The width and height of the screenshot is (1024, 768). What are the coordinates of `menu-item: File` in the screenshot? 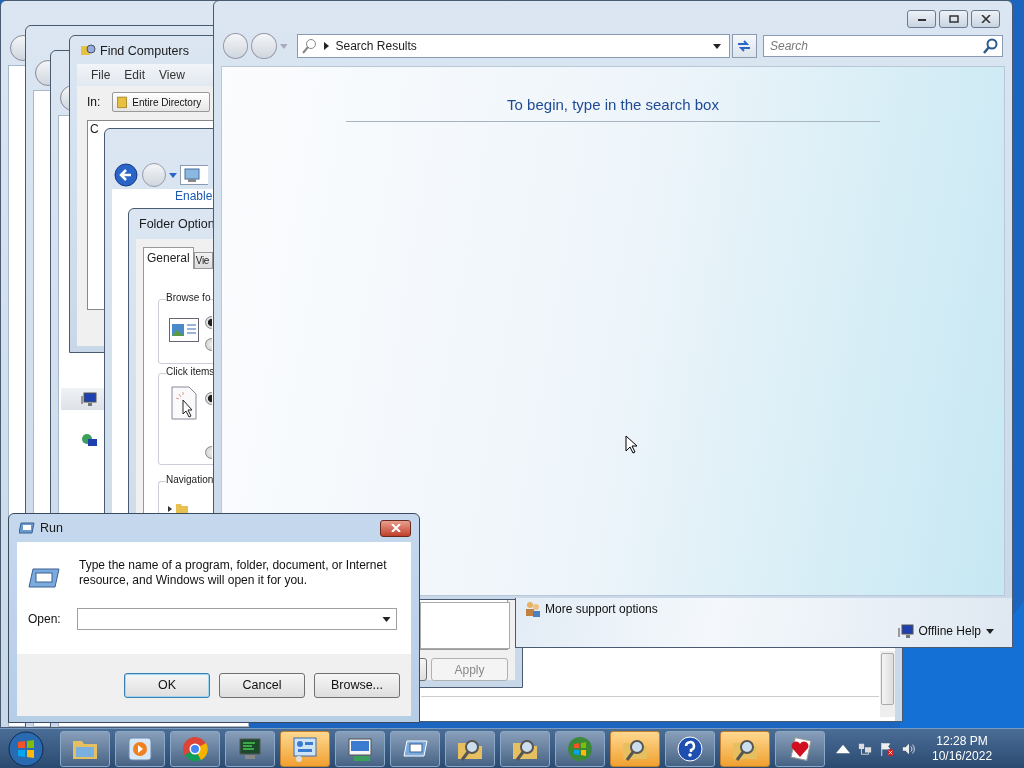 It's located at (101, 75).